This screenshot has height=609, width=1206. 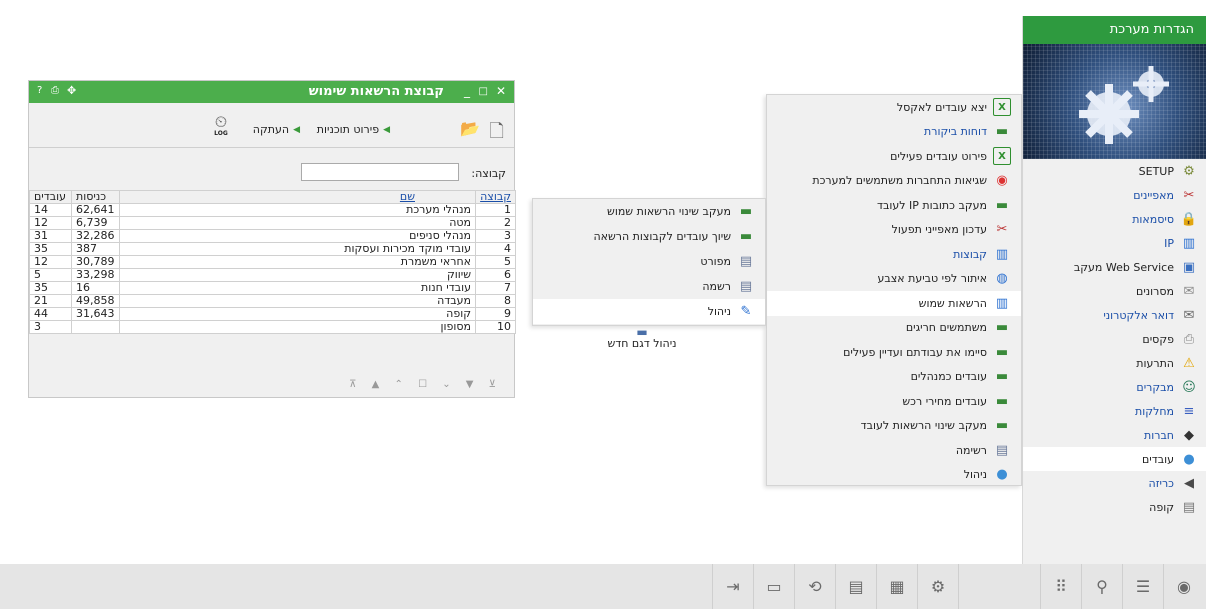 I want to click on system-menu-item: מסרונים ✉, so click(x=1114, y=291).